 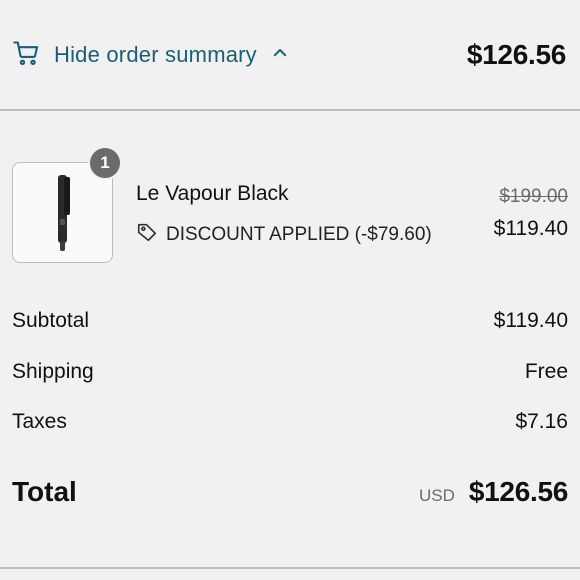 I want to click on tag-icon, so click(x=151, y=235).